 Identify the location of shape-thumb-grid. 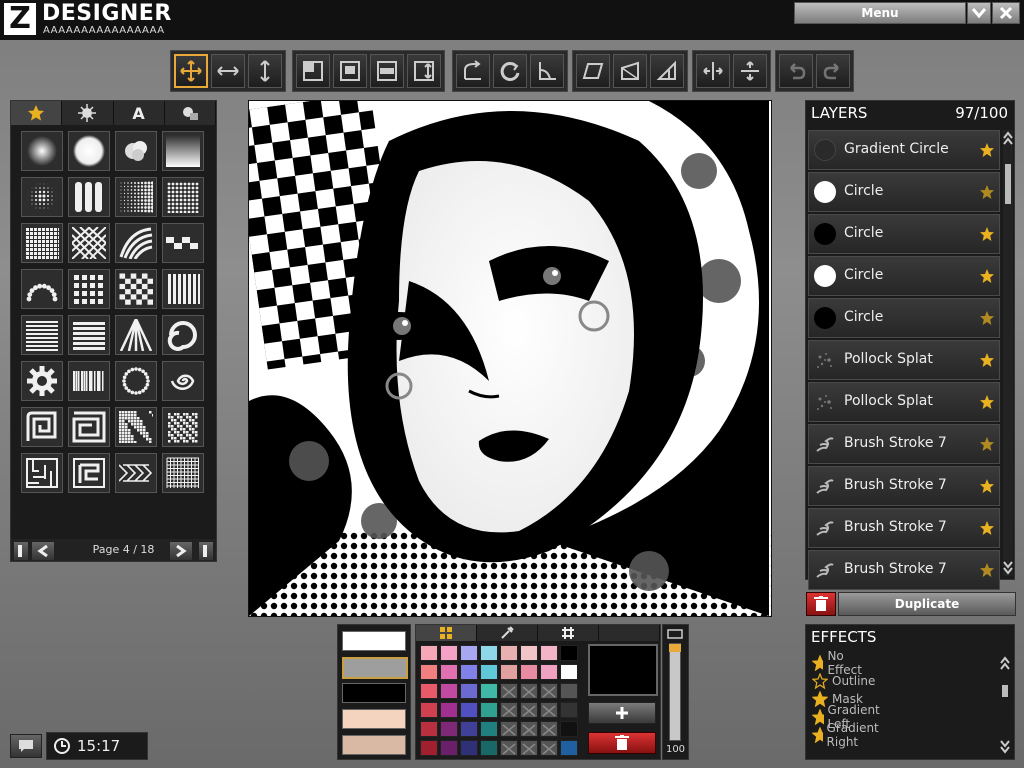
(42, 243).